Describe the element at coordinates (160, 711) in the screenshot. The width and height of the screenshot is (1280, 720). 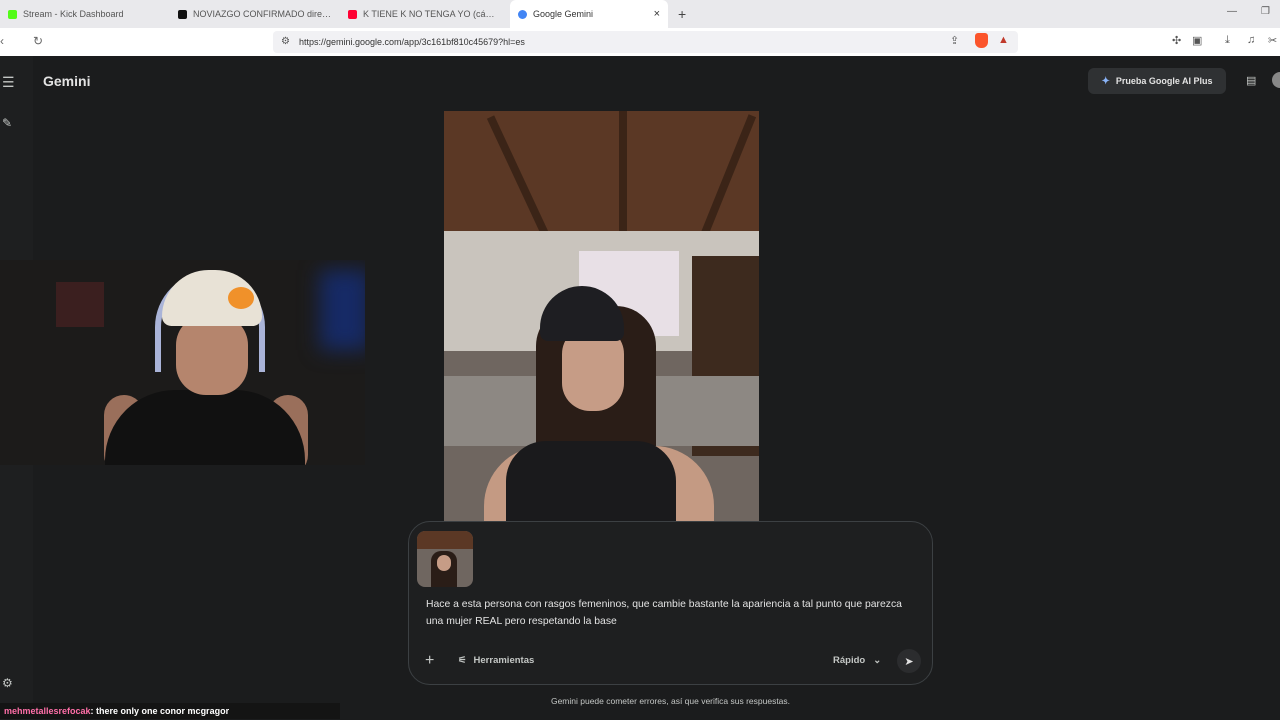
I see `chat-text: : there only one conor mcgragor` at that location.